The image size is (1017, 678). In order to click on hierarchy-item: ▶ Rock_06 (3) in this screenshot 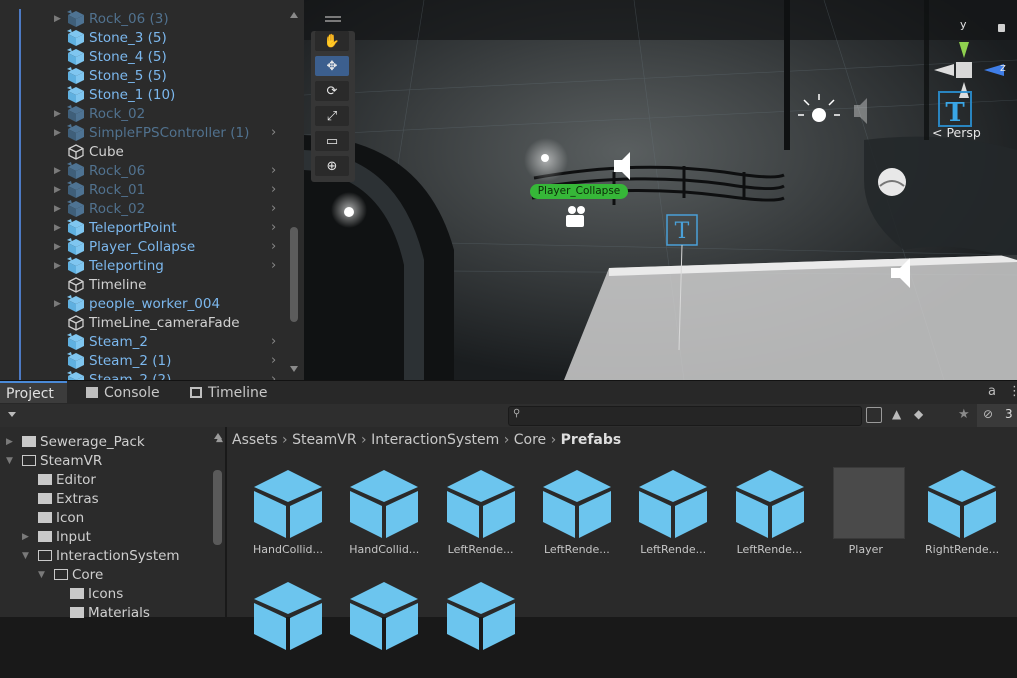, I will do `click(145, 18)`.